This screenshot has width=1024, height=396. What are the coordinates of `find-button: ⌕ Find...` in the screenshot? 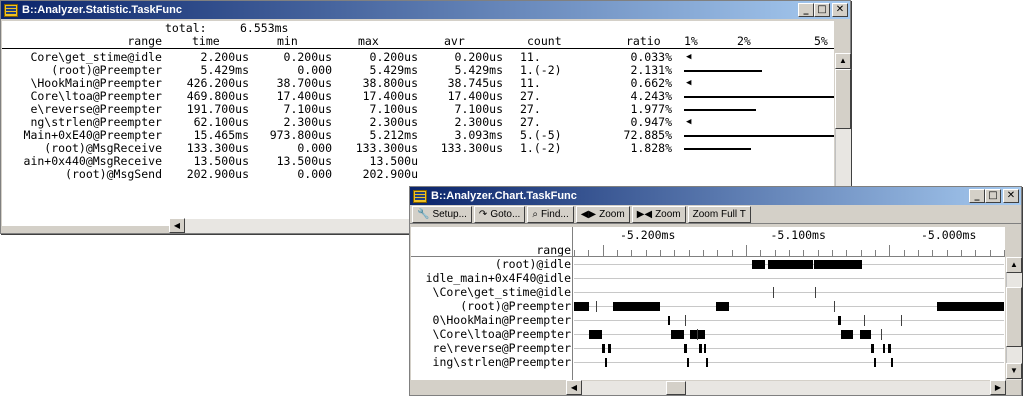 It's located at (550, 214).